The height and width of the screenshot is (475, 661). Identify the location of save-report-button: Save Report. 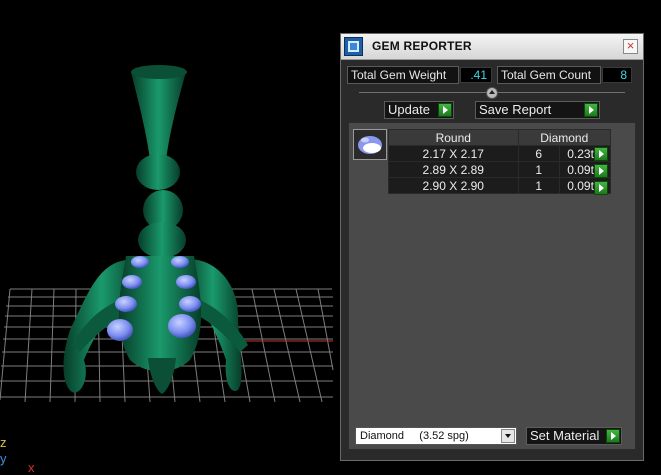
(537, 110).